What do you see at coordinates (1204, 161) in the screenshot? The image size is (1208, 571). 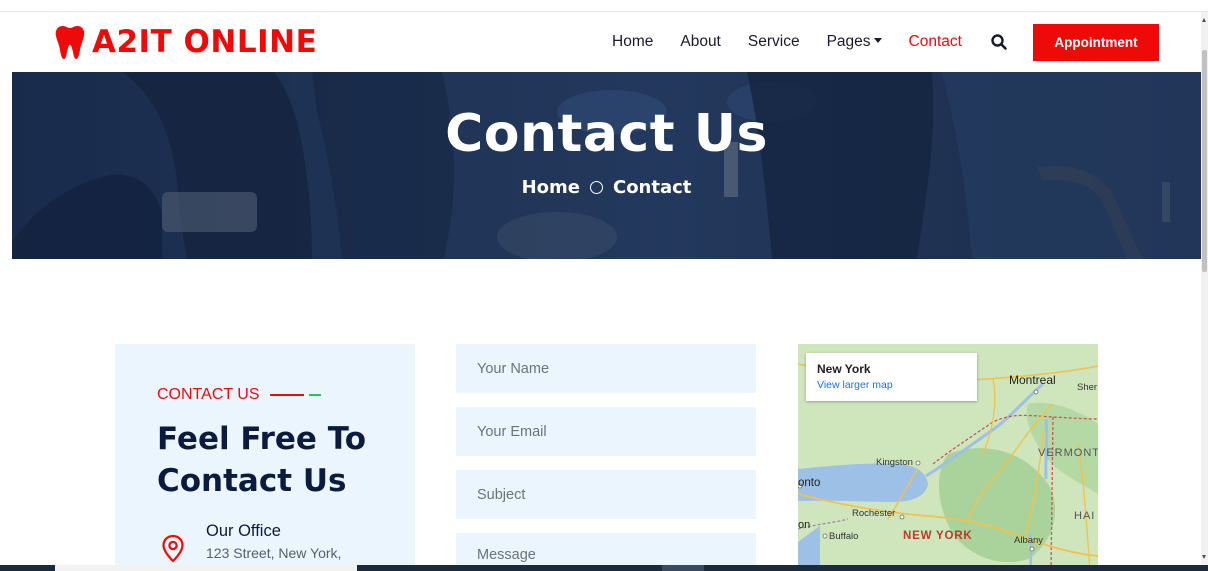 I see `scrollbar-thumb` at bounding box center [1204, 161].